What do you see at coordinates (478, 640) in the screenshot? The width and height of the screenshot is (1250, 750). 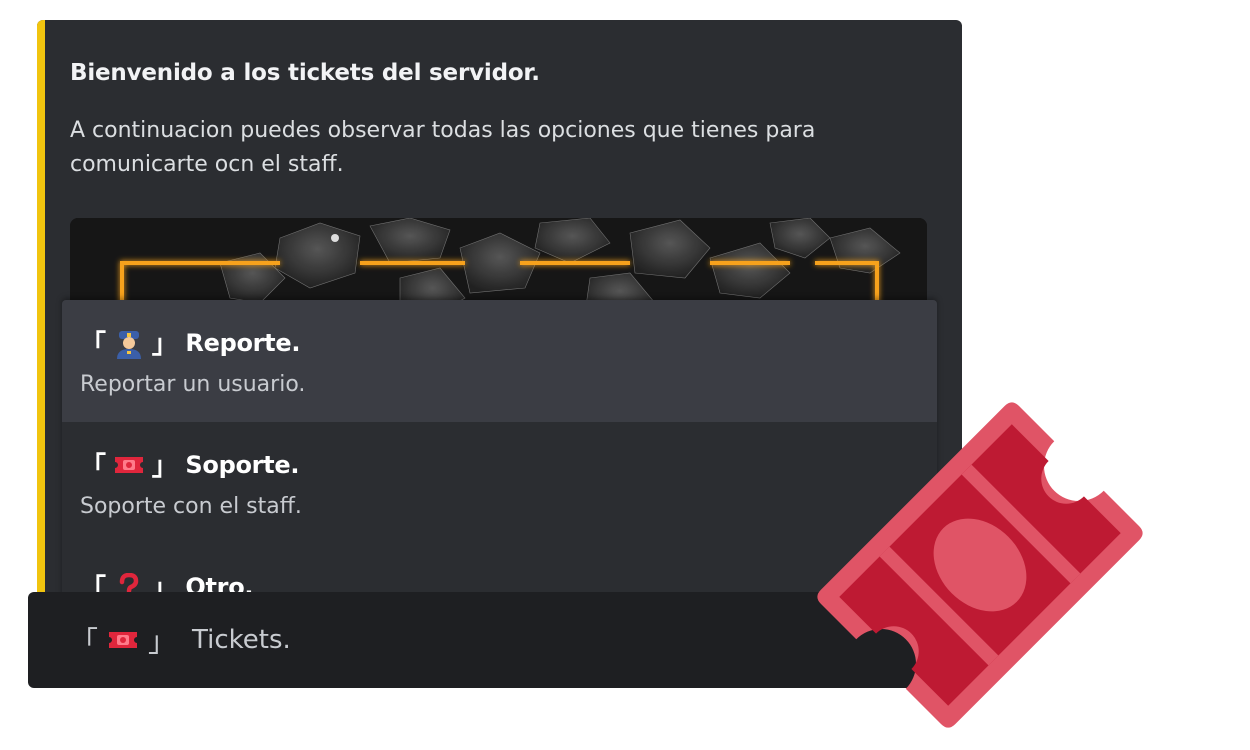 I see `select-menu: 「 」 Tickets.` at bounding box center [478, 640].